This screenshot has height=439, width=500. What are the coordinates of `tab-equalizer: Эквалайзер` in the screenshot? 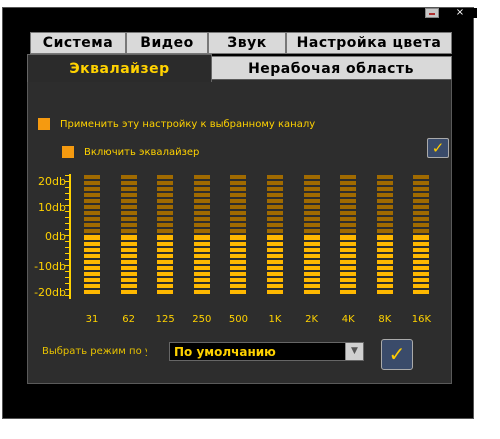 It's located at (119, 68).